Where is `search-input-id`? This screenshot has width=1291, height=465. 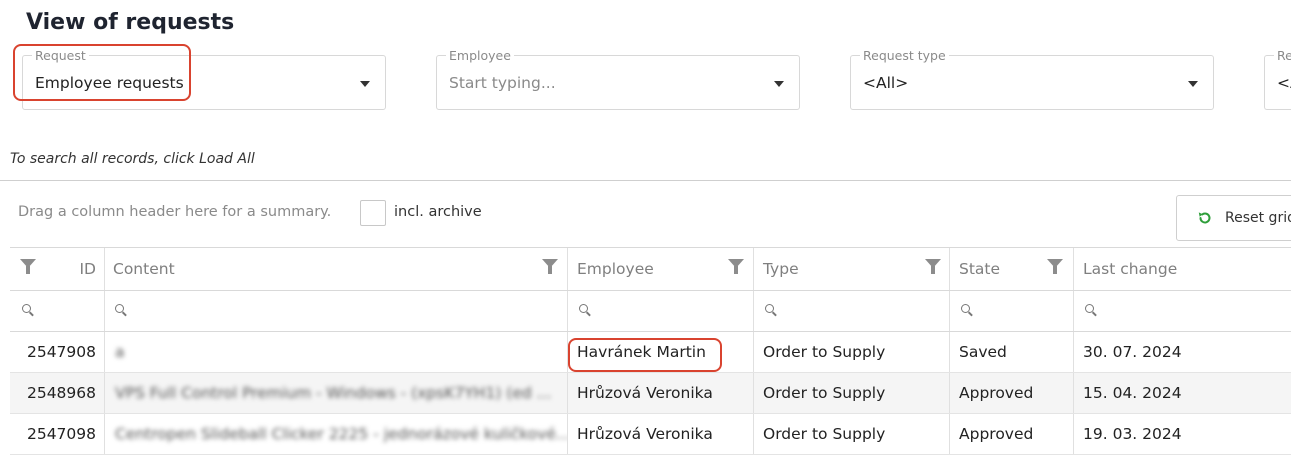
search-input-id is located at coordinates (57, 311).